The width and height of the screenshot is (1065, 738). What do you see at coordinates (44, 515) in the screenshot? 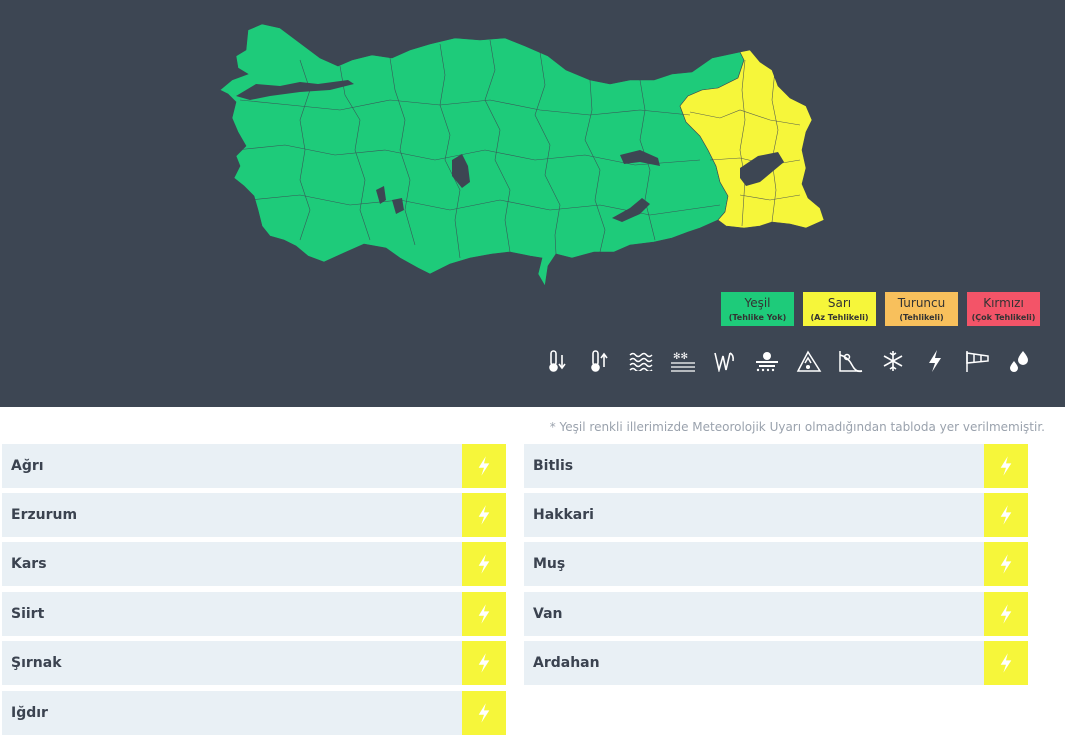
I see `province-name: Erzurum` at bounding box center [44, 515].